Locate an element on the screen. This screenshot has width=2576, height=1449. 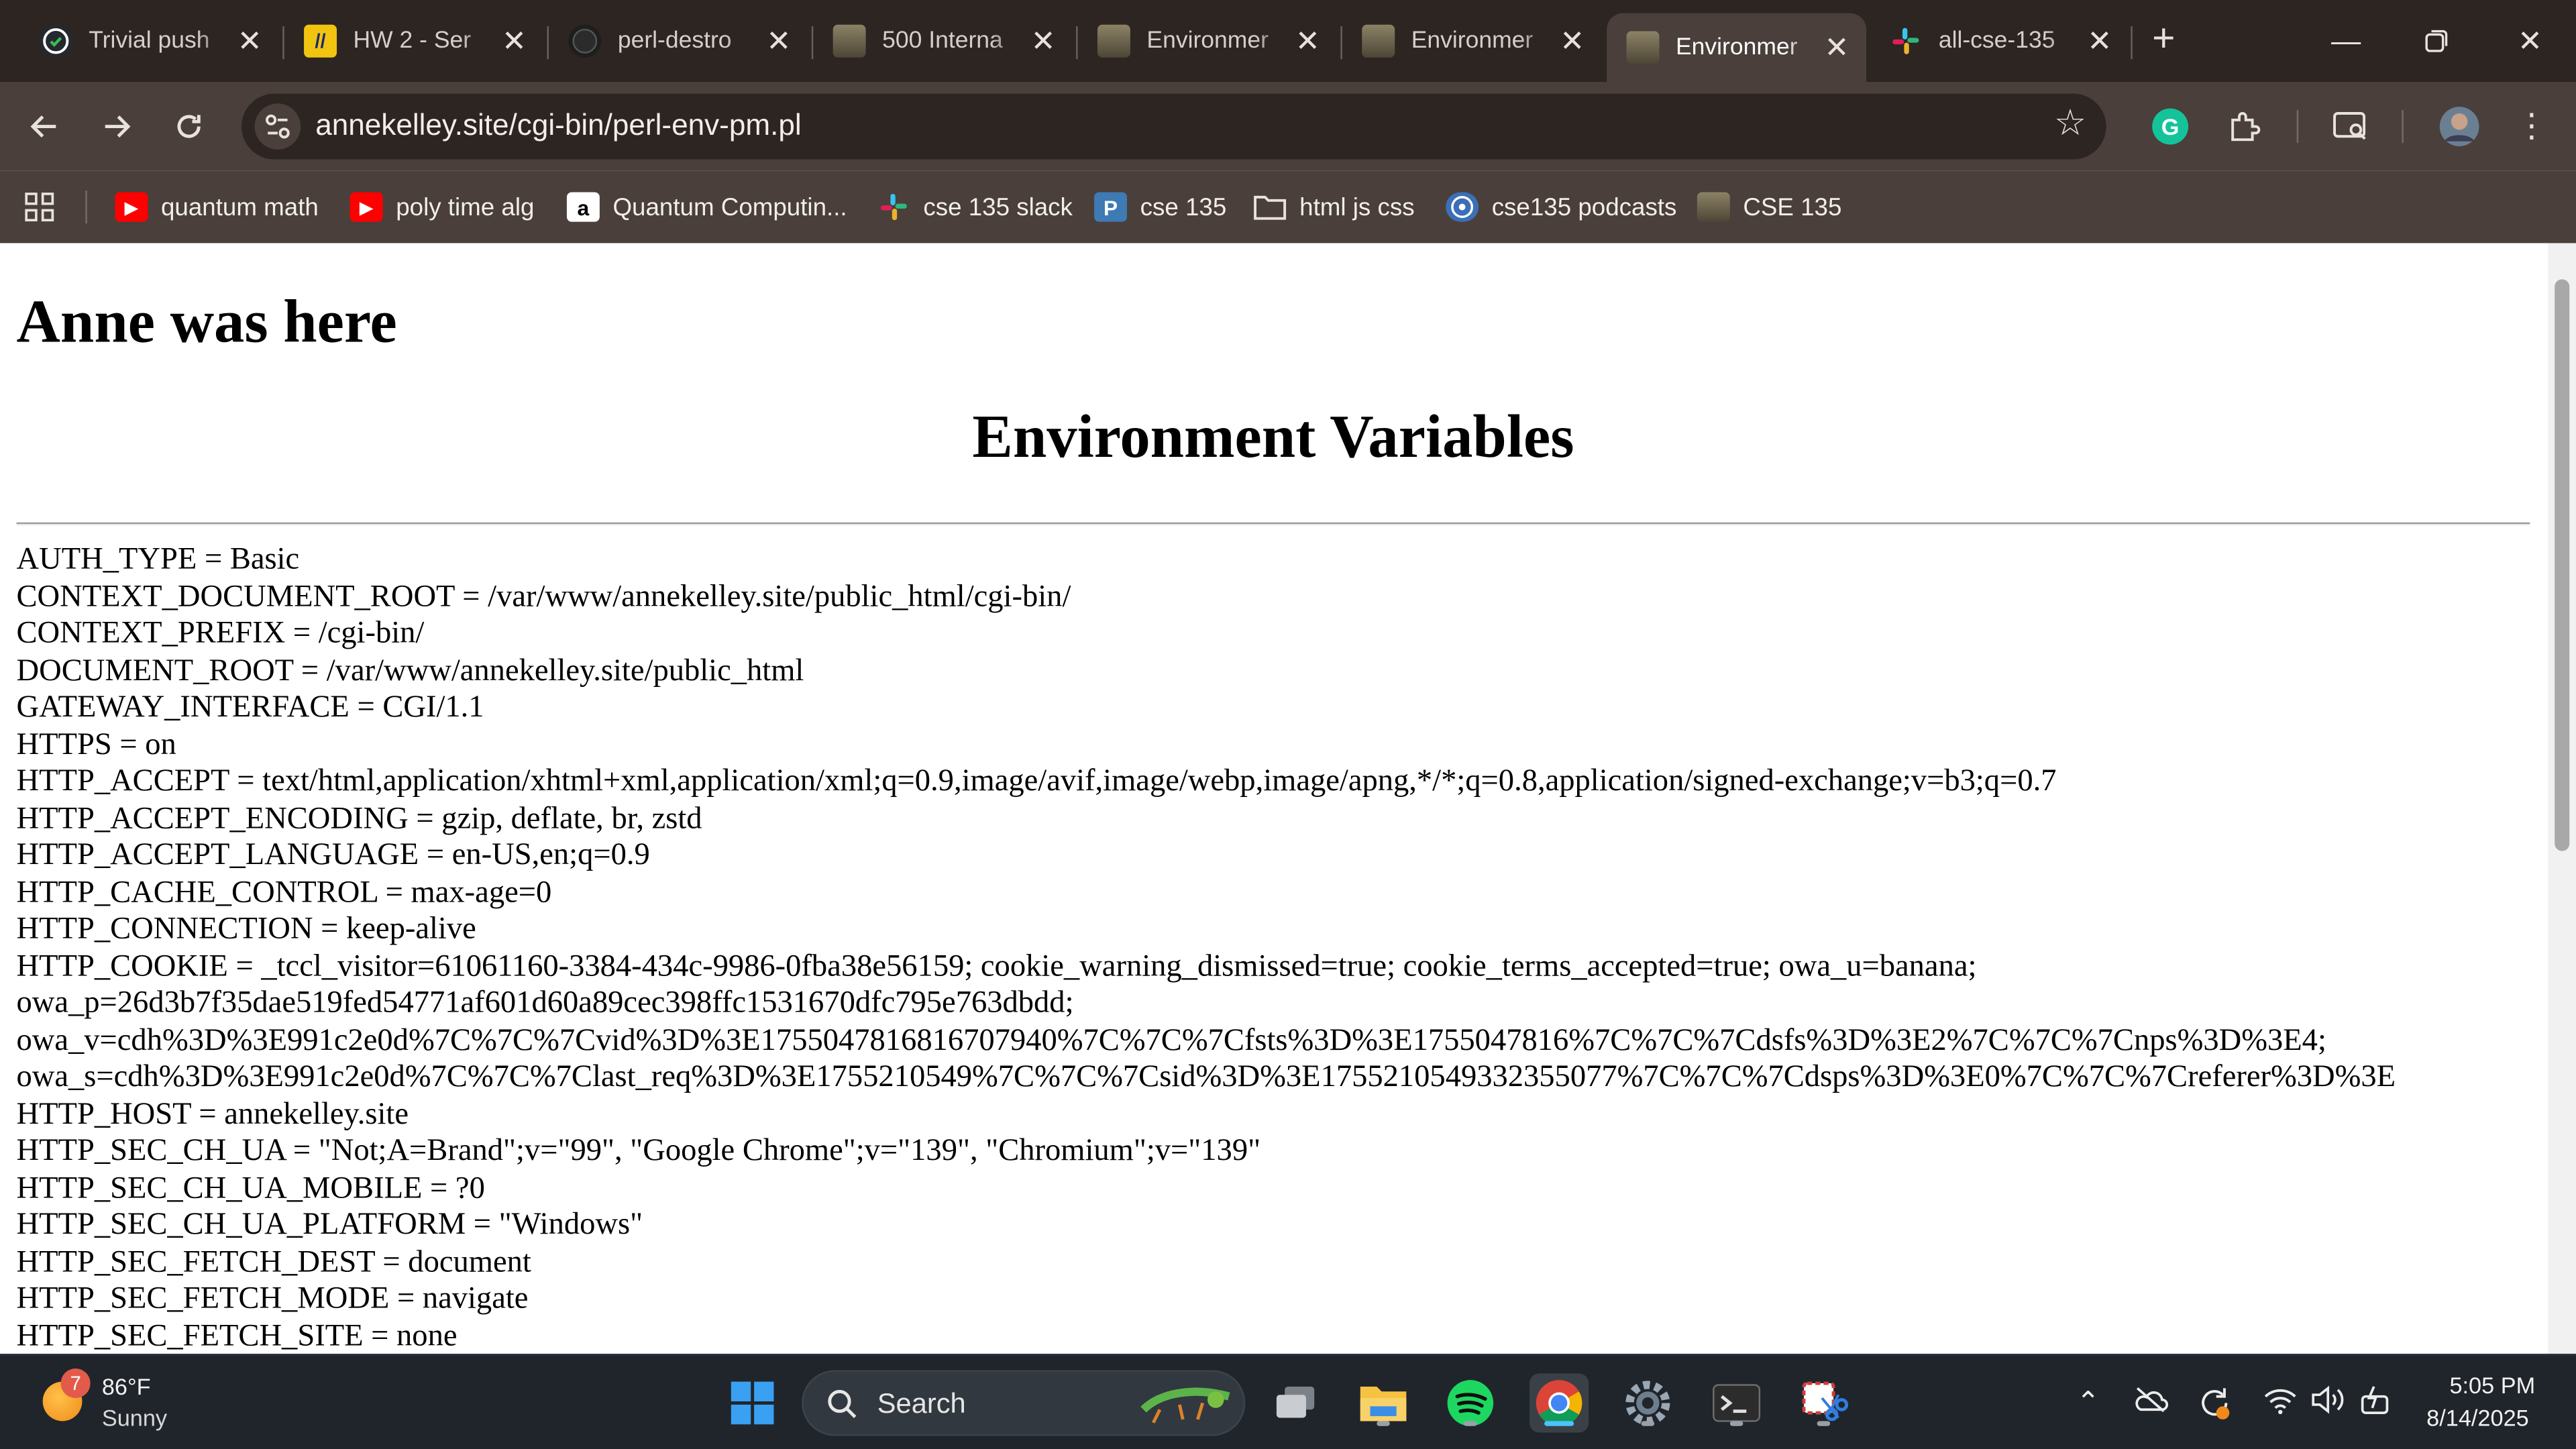
taskbar-search: Search is located at coordinates (1024, 1403).